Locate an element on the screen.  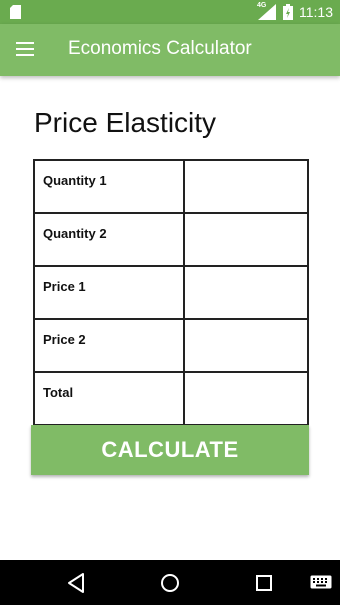
price-2-input is located at coordinates (246, 344).